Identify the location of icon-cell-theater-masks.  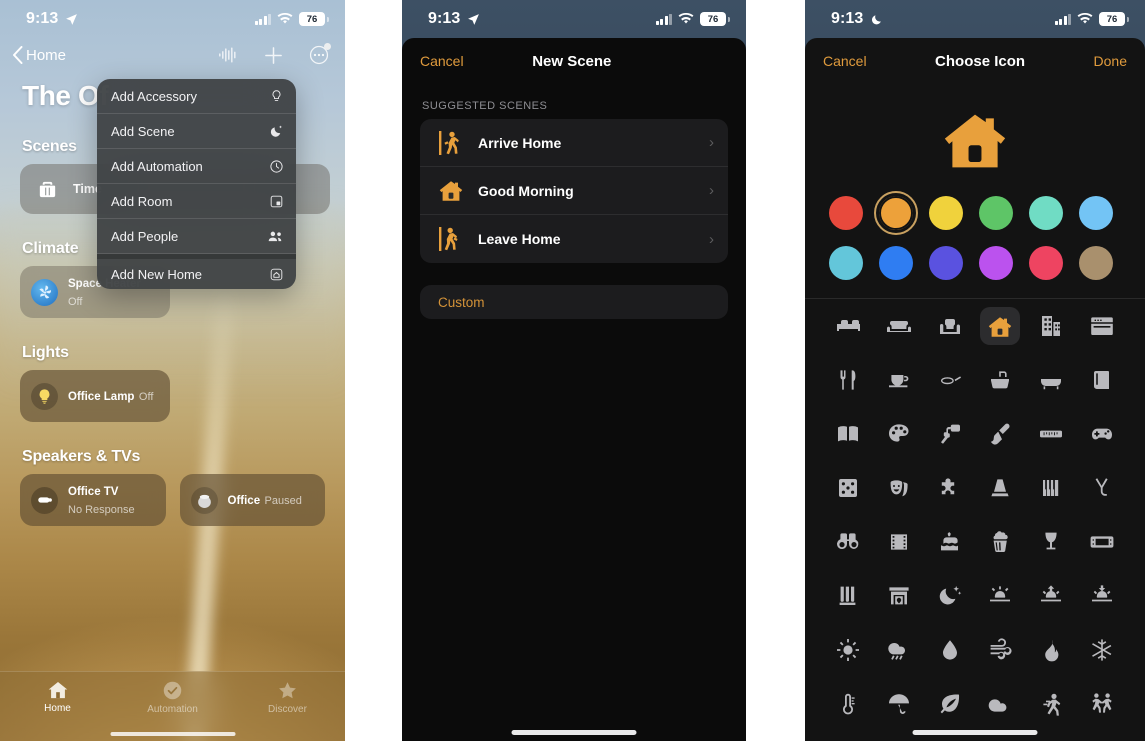
(899, 488).